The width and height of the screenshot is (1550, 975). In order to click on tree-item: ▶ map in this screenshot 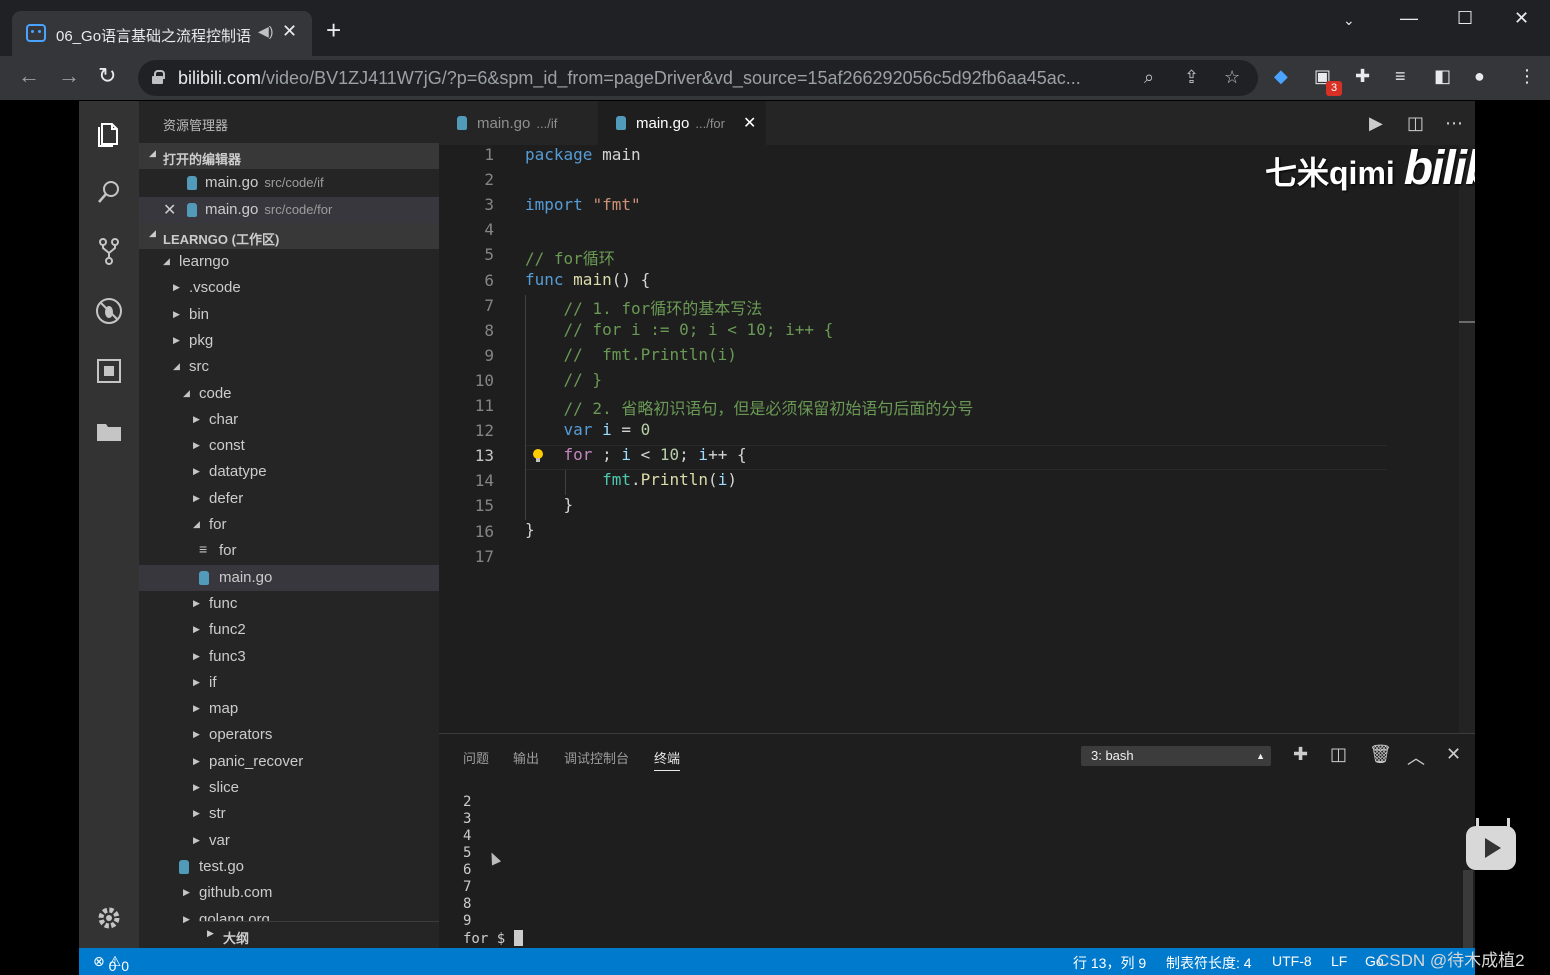, I will do `click(289, 709)`.